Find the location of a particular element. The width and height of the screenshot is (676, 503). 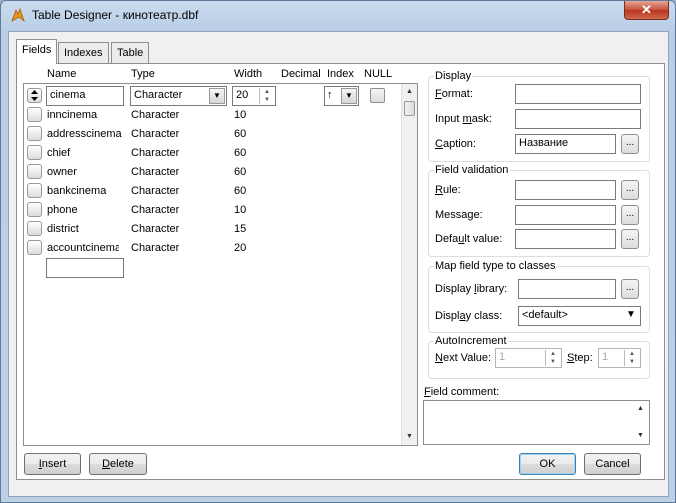

tab-indexes: Indexes is located at coordinates (83, 52).